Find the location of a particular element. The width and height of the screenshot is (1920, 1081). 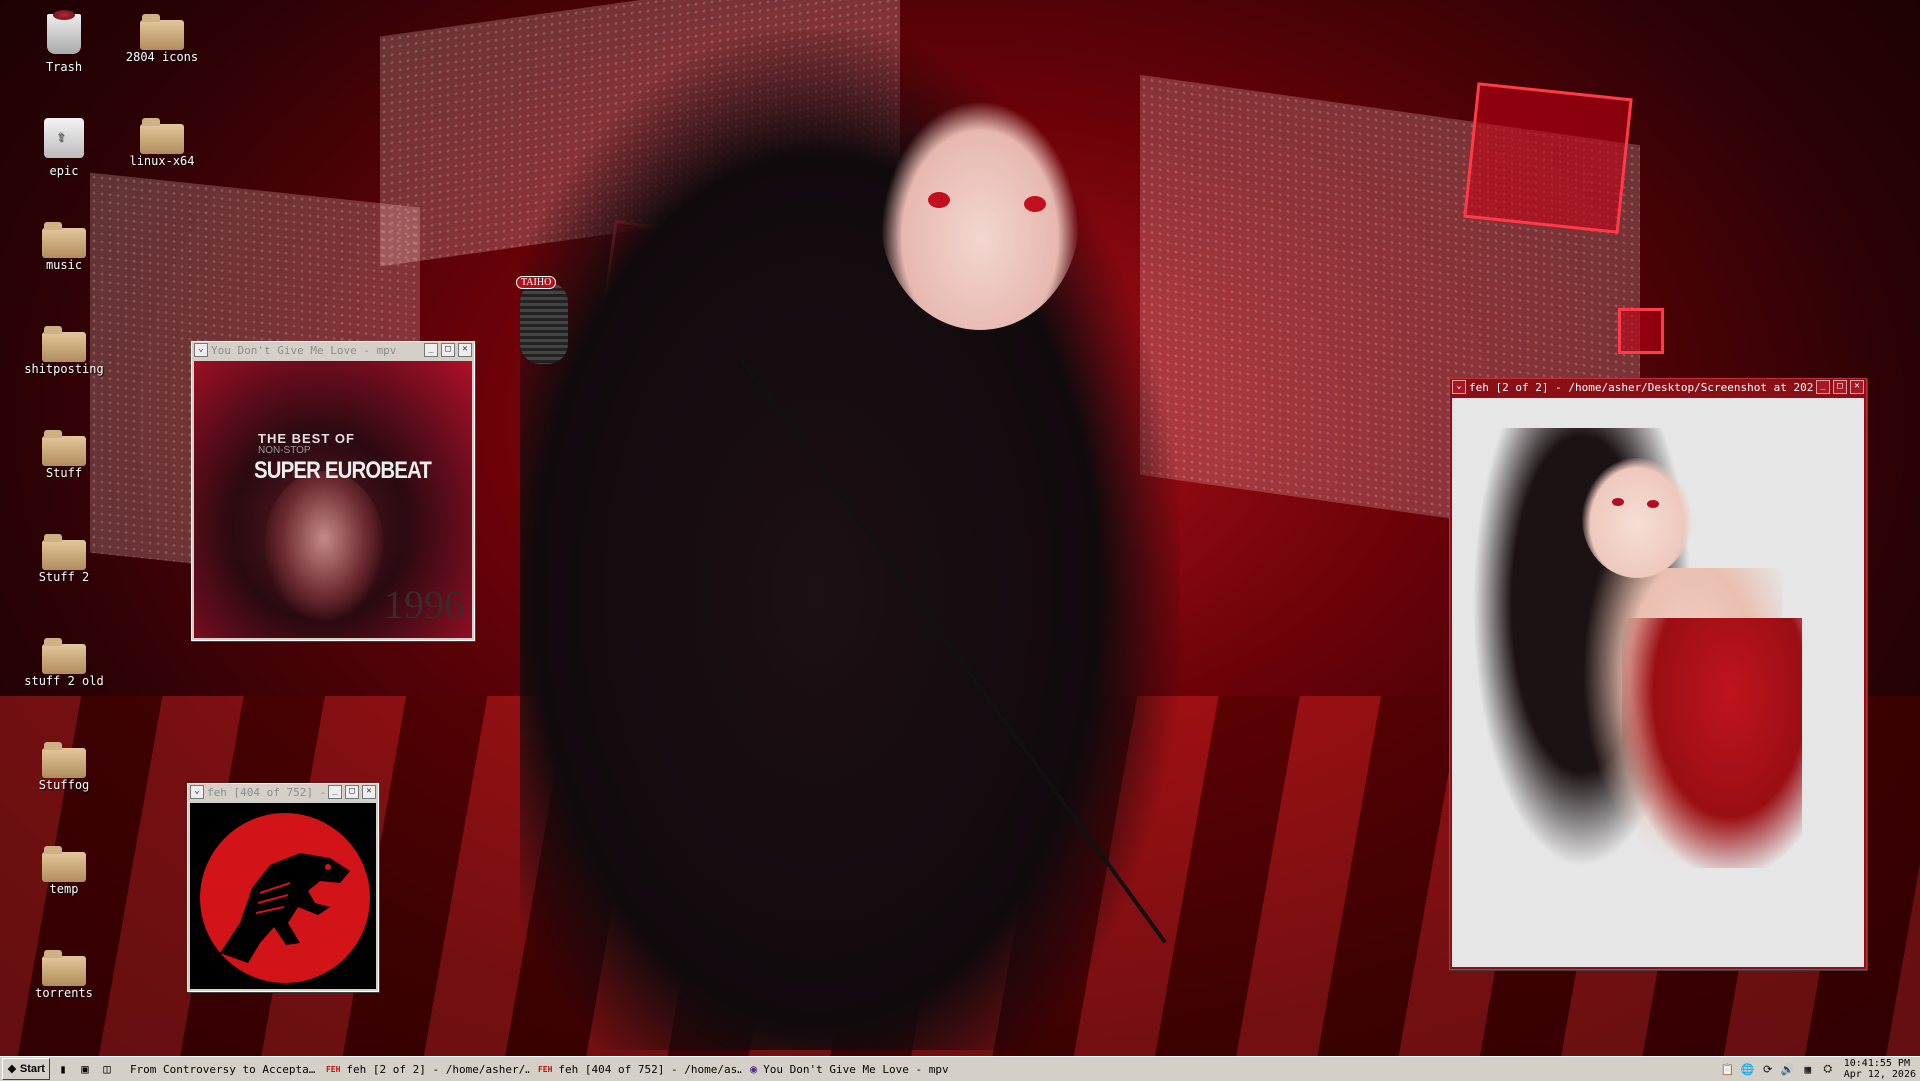

desktop-icon-label: stuff 2 old is located at coordinates (64, 681).